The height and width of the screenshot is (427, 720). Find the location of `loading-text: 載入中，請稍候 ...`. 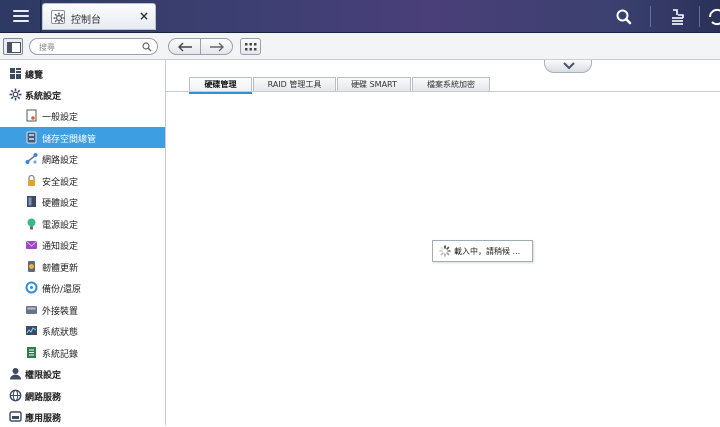

loading-text: 載入中，請稍候 ... is located at coordinates (487, 251).